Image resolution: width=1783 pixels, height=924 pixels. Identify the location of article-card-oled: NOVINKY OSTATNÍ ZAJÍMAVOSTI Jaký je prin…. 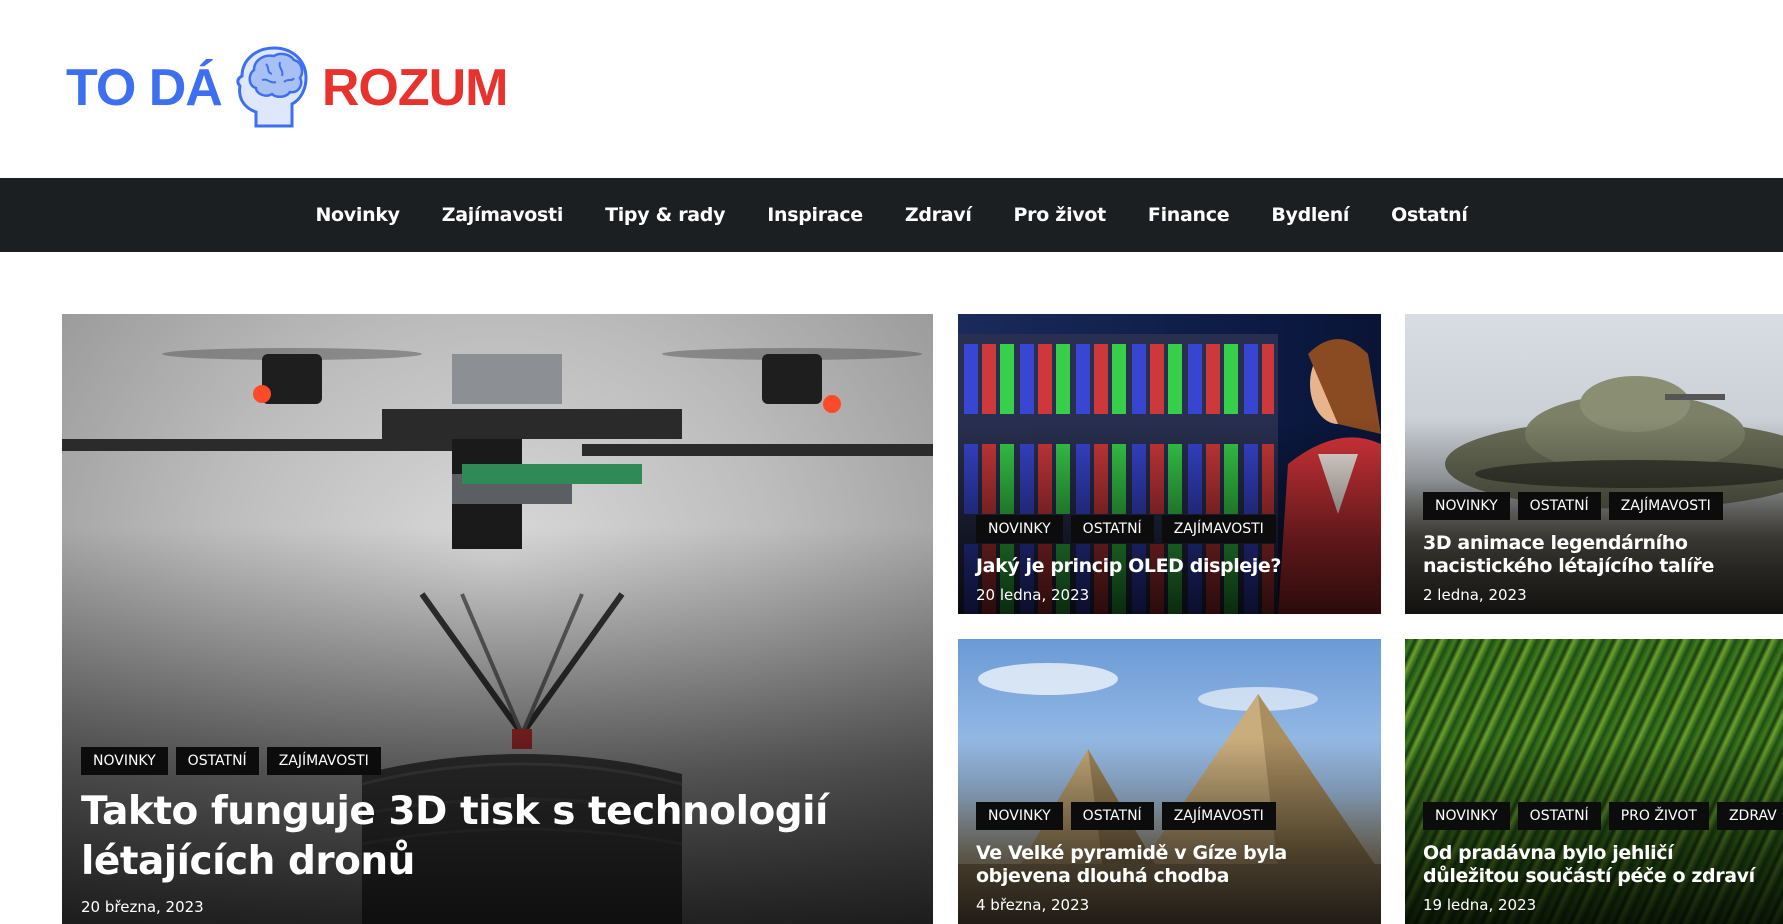
(1169, 464).